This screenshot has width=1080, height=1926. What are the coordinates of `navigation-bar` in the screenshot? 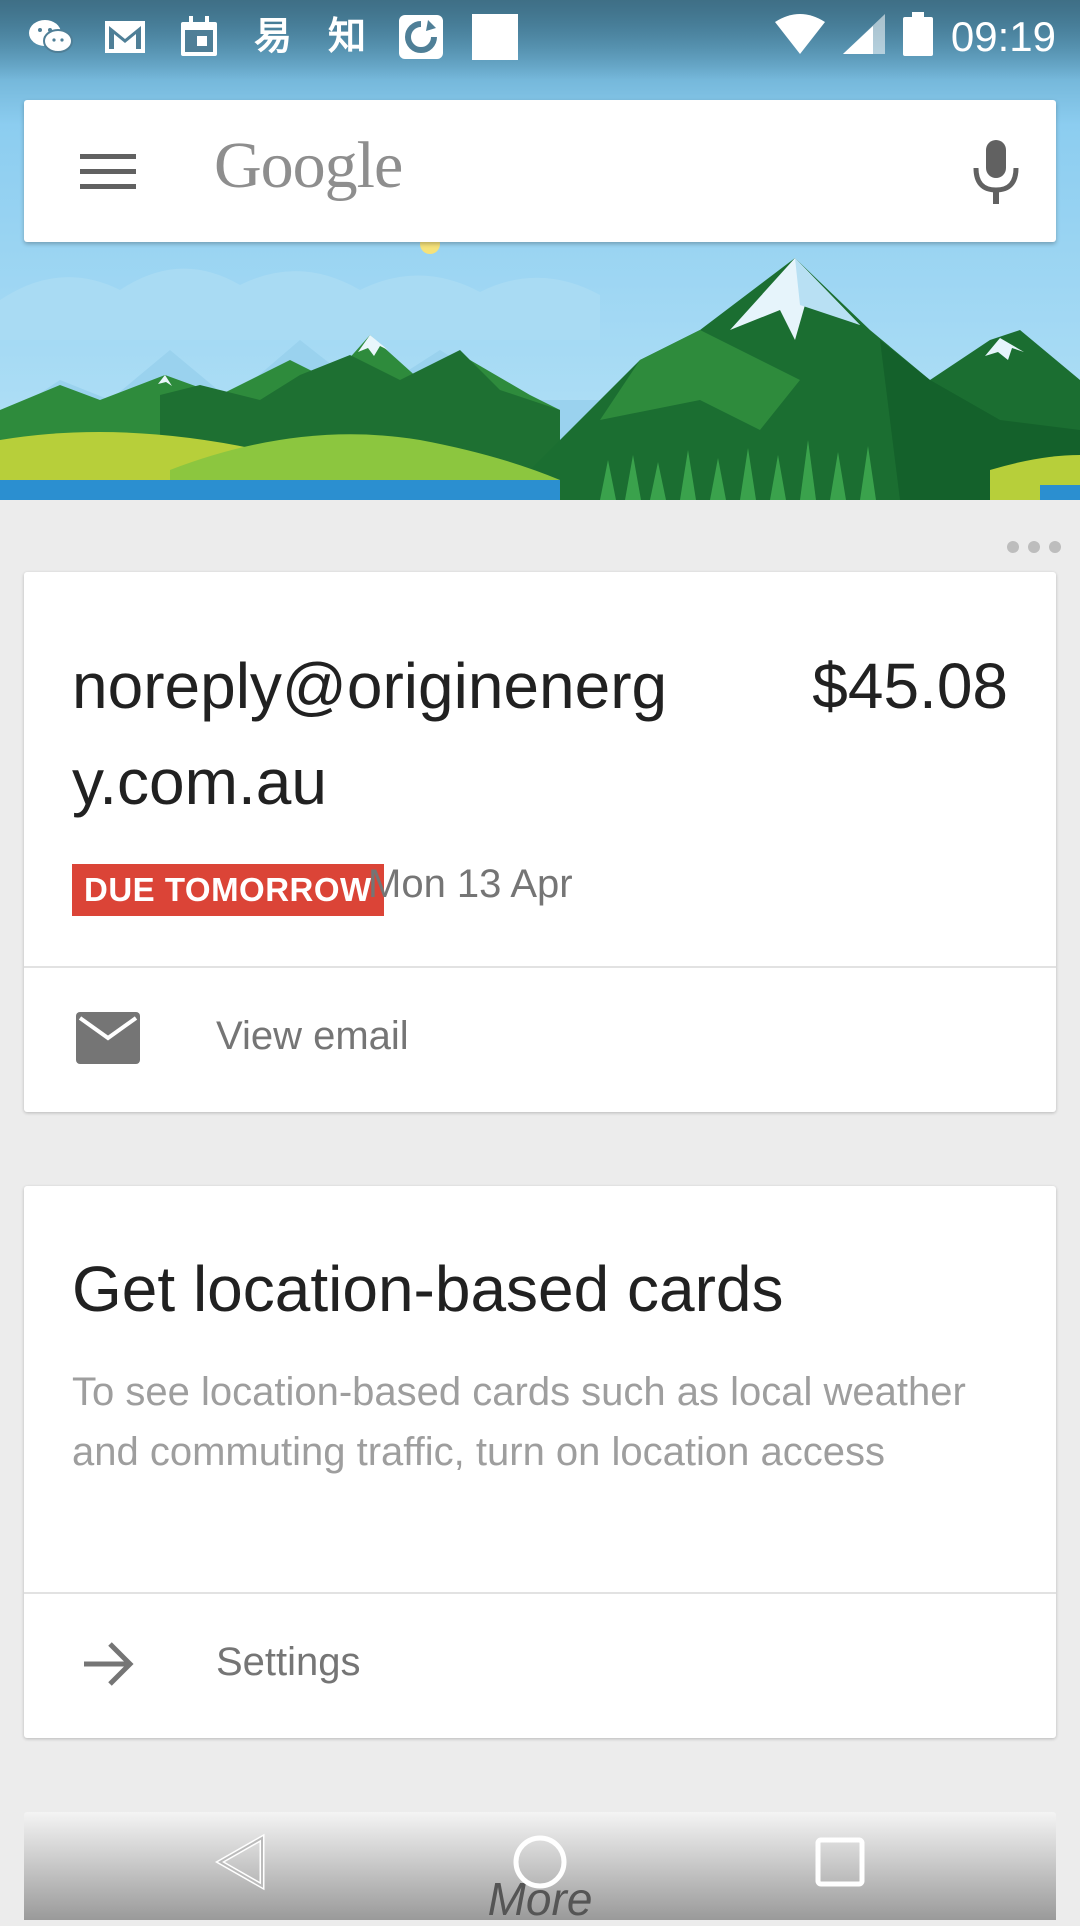 It's located at (540, 1866).